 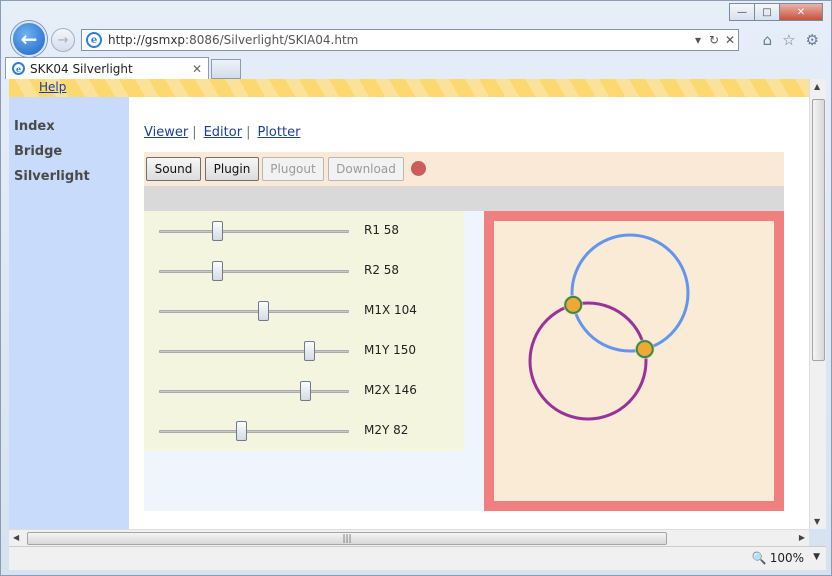 I want to click on zoom-level: 🔍 100%, so click(x=778, y=558).